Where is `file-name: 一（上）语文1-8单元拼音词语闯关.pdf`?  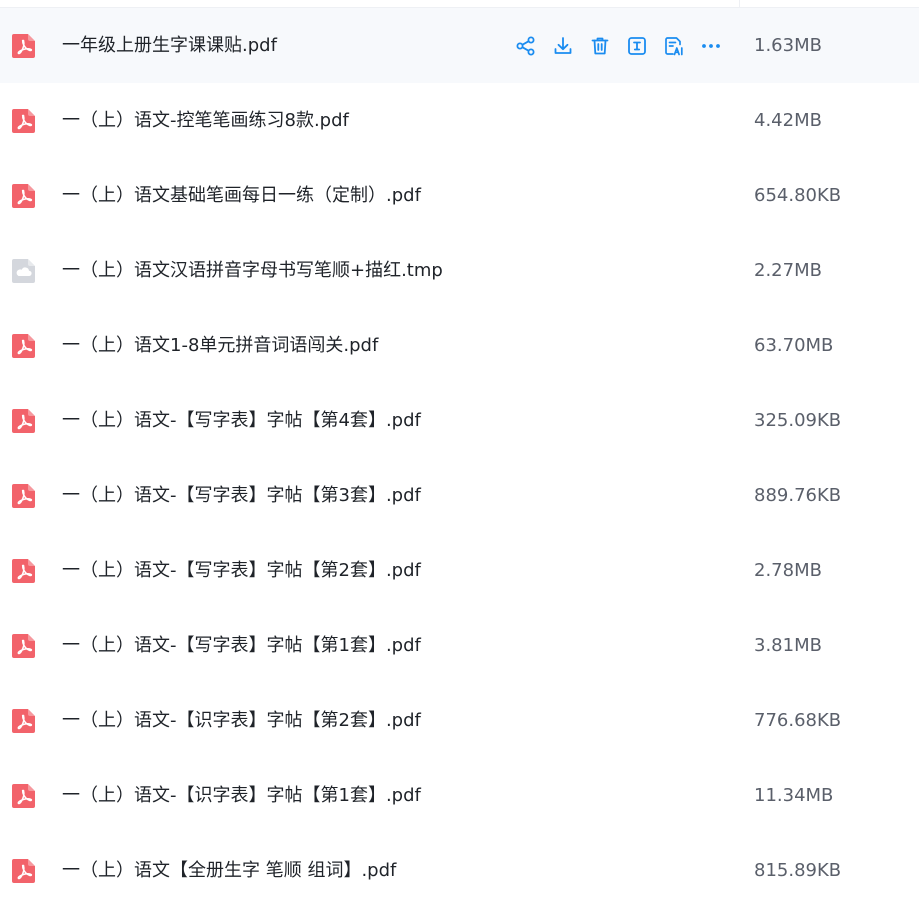
file-name: 一（上）语文1-8单元拼音词语闯关.pdf is located at coordinates (220, 345).